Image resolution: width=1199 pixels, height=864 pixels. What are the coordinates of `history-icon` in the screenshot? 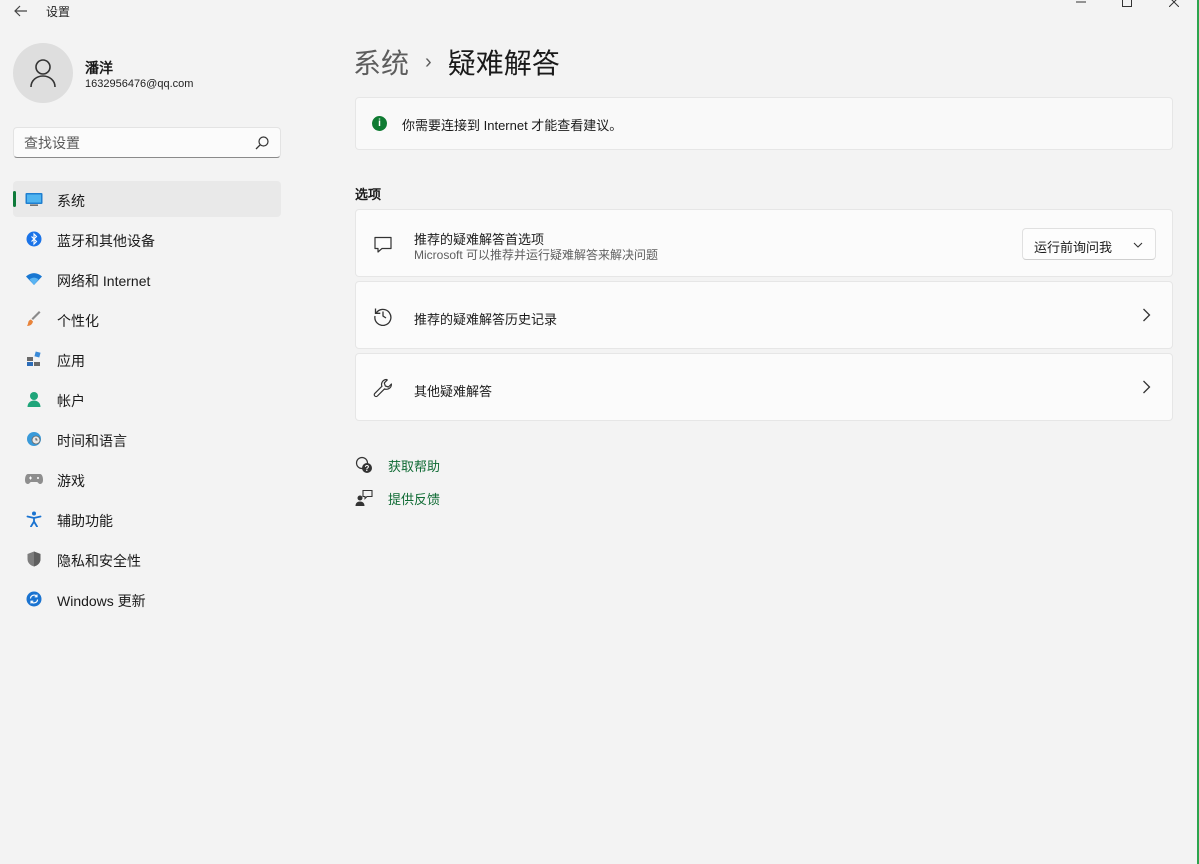 It's located at (383, 317).